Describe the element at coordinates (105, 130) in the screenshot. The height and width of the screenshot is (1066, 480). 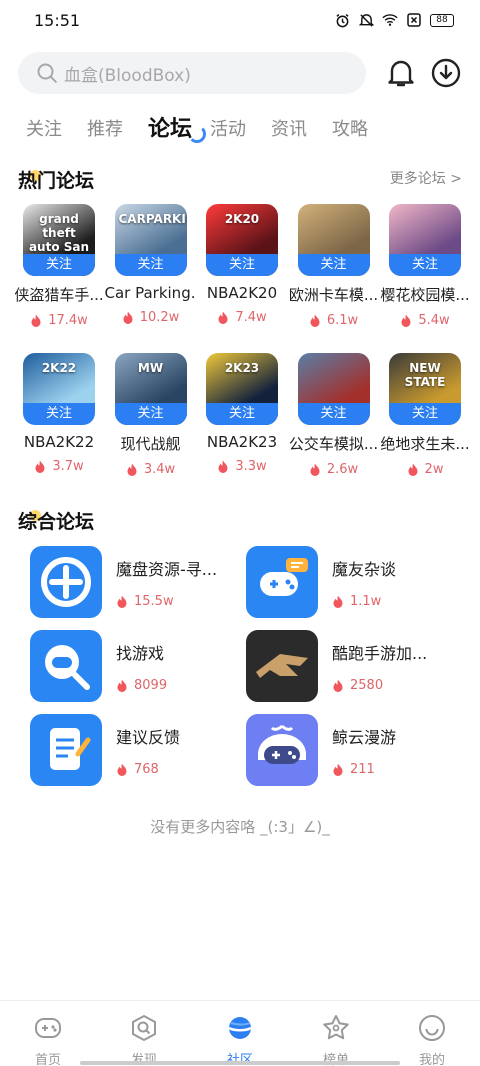
I see `tab-recommend: 推荐` at that location.